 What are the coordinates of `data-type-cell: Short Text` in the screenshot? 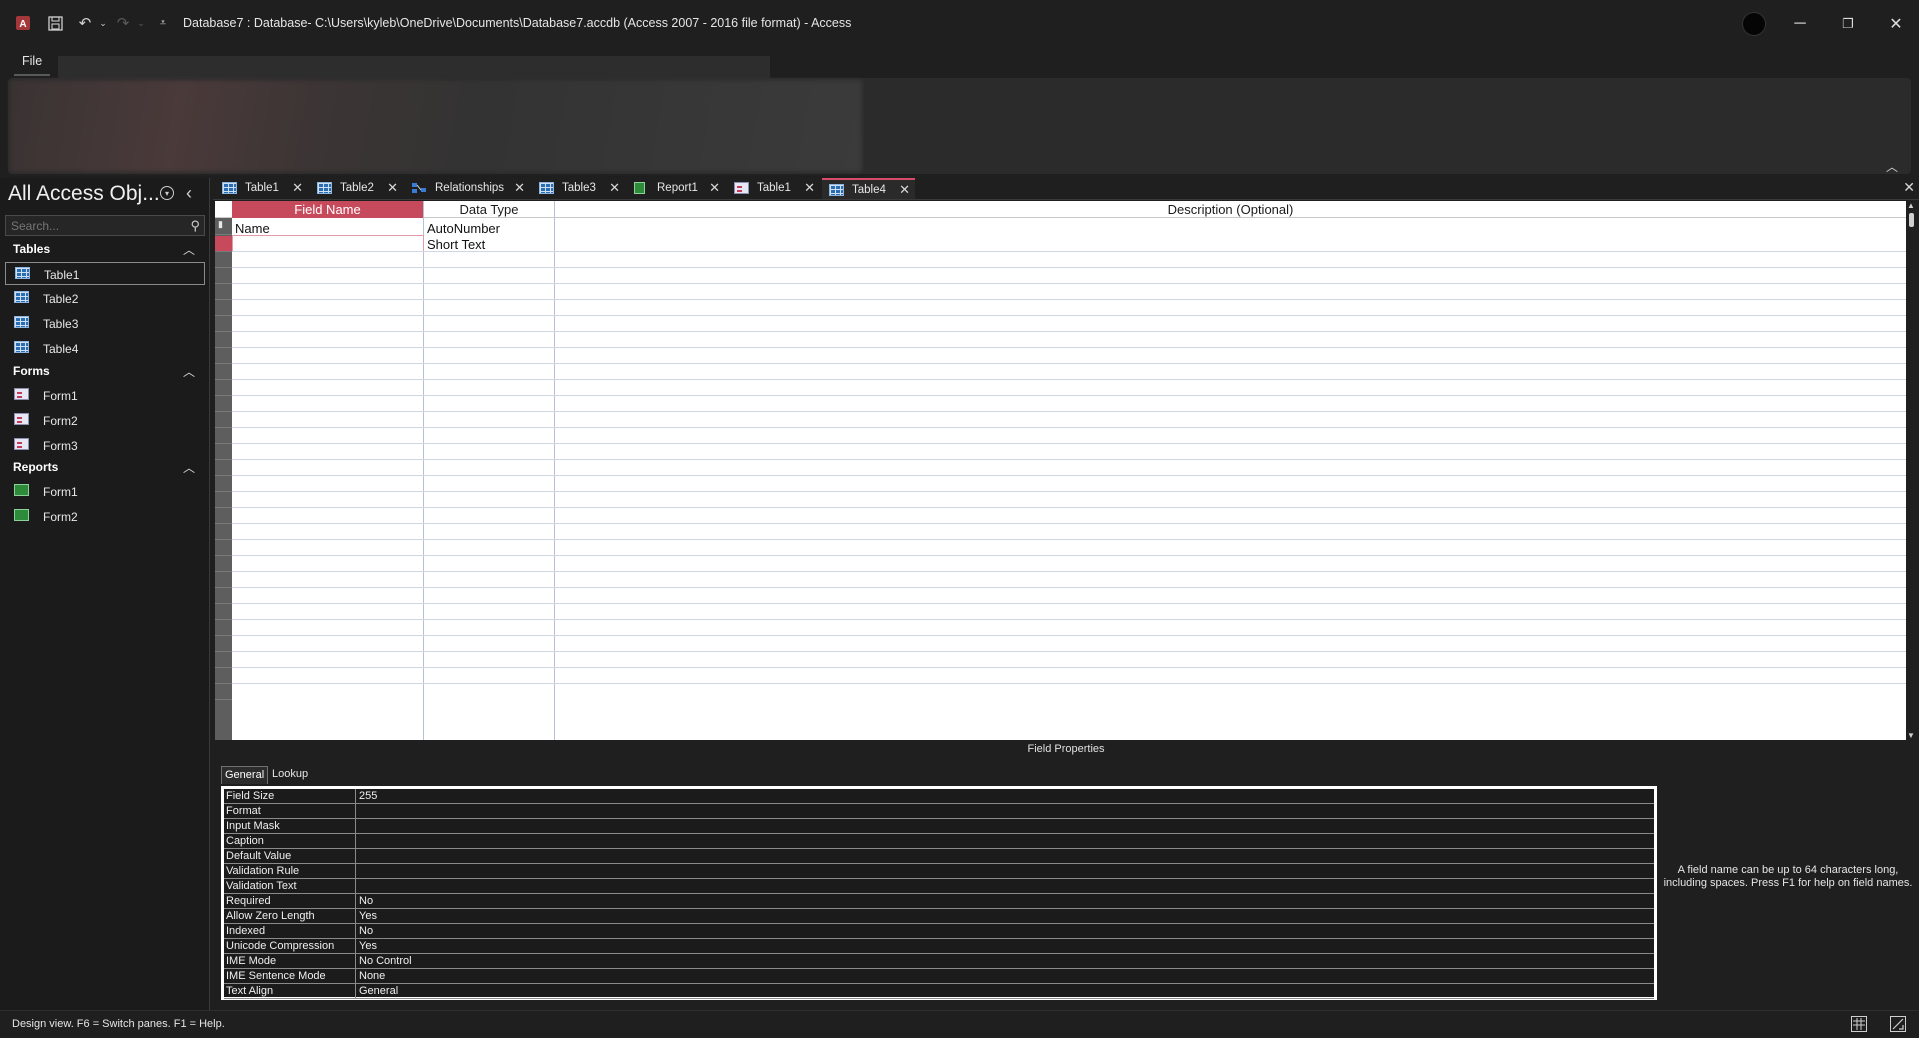 It's located at (456, 244).